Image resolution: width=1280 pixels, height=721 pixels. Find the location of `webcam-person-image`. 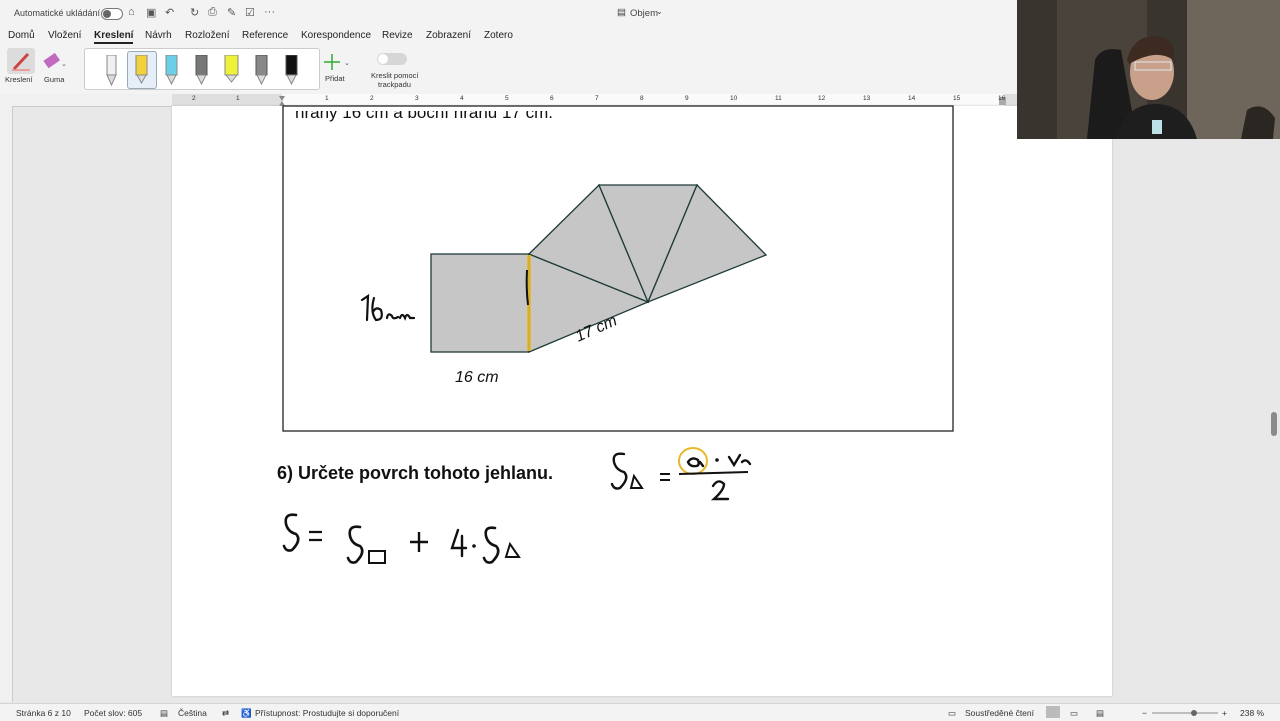

webcam-person-image is located at coordinates (1148, 69).